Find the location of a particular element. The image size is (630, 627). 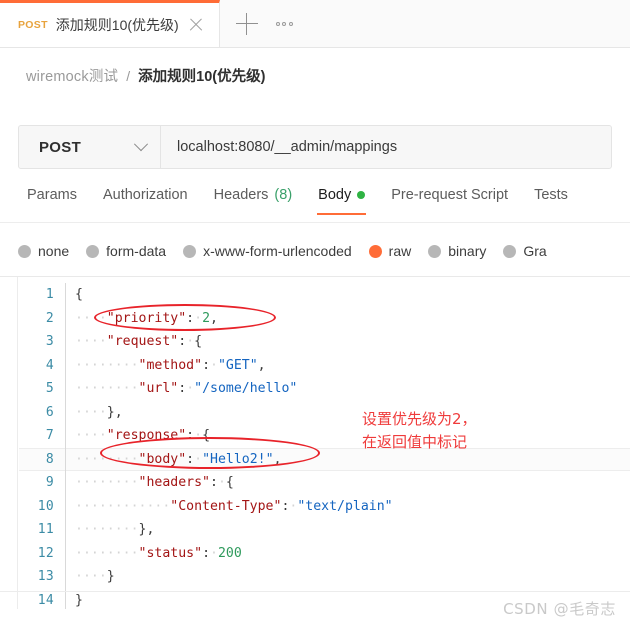

breadcrumb: wiremock测试 / 添加规则10(优先级) is located at coordinates (315, 75).